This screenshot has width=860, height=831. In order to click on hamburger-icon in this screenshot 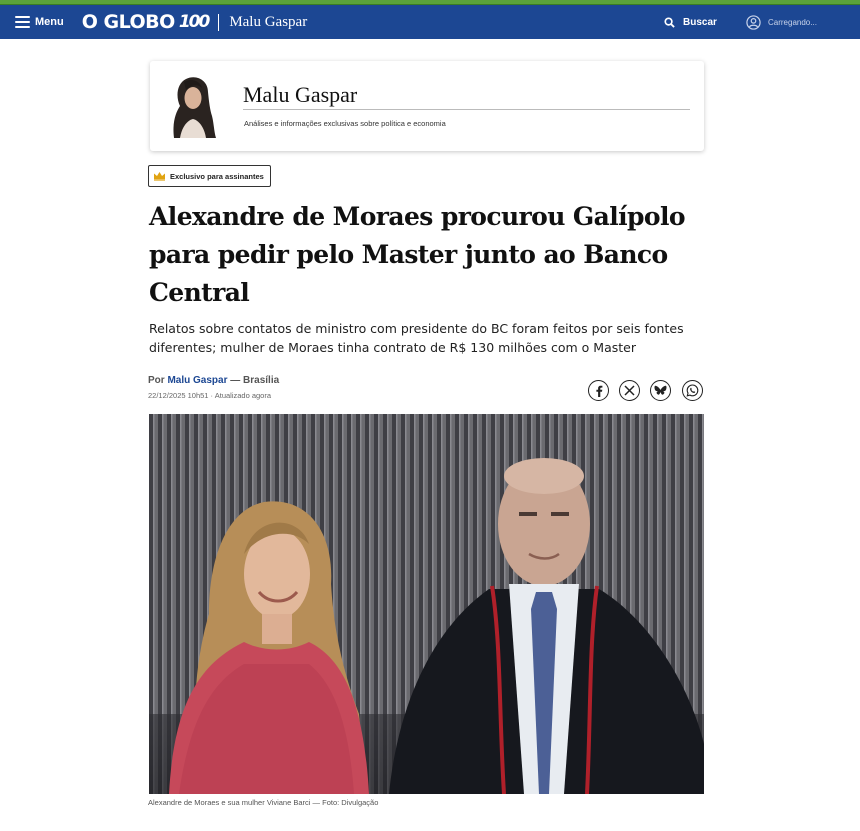, I will do `click(22, 22)`.